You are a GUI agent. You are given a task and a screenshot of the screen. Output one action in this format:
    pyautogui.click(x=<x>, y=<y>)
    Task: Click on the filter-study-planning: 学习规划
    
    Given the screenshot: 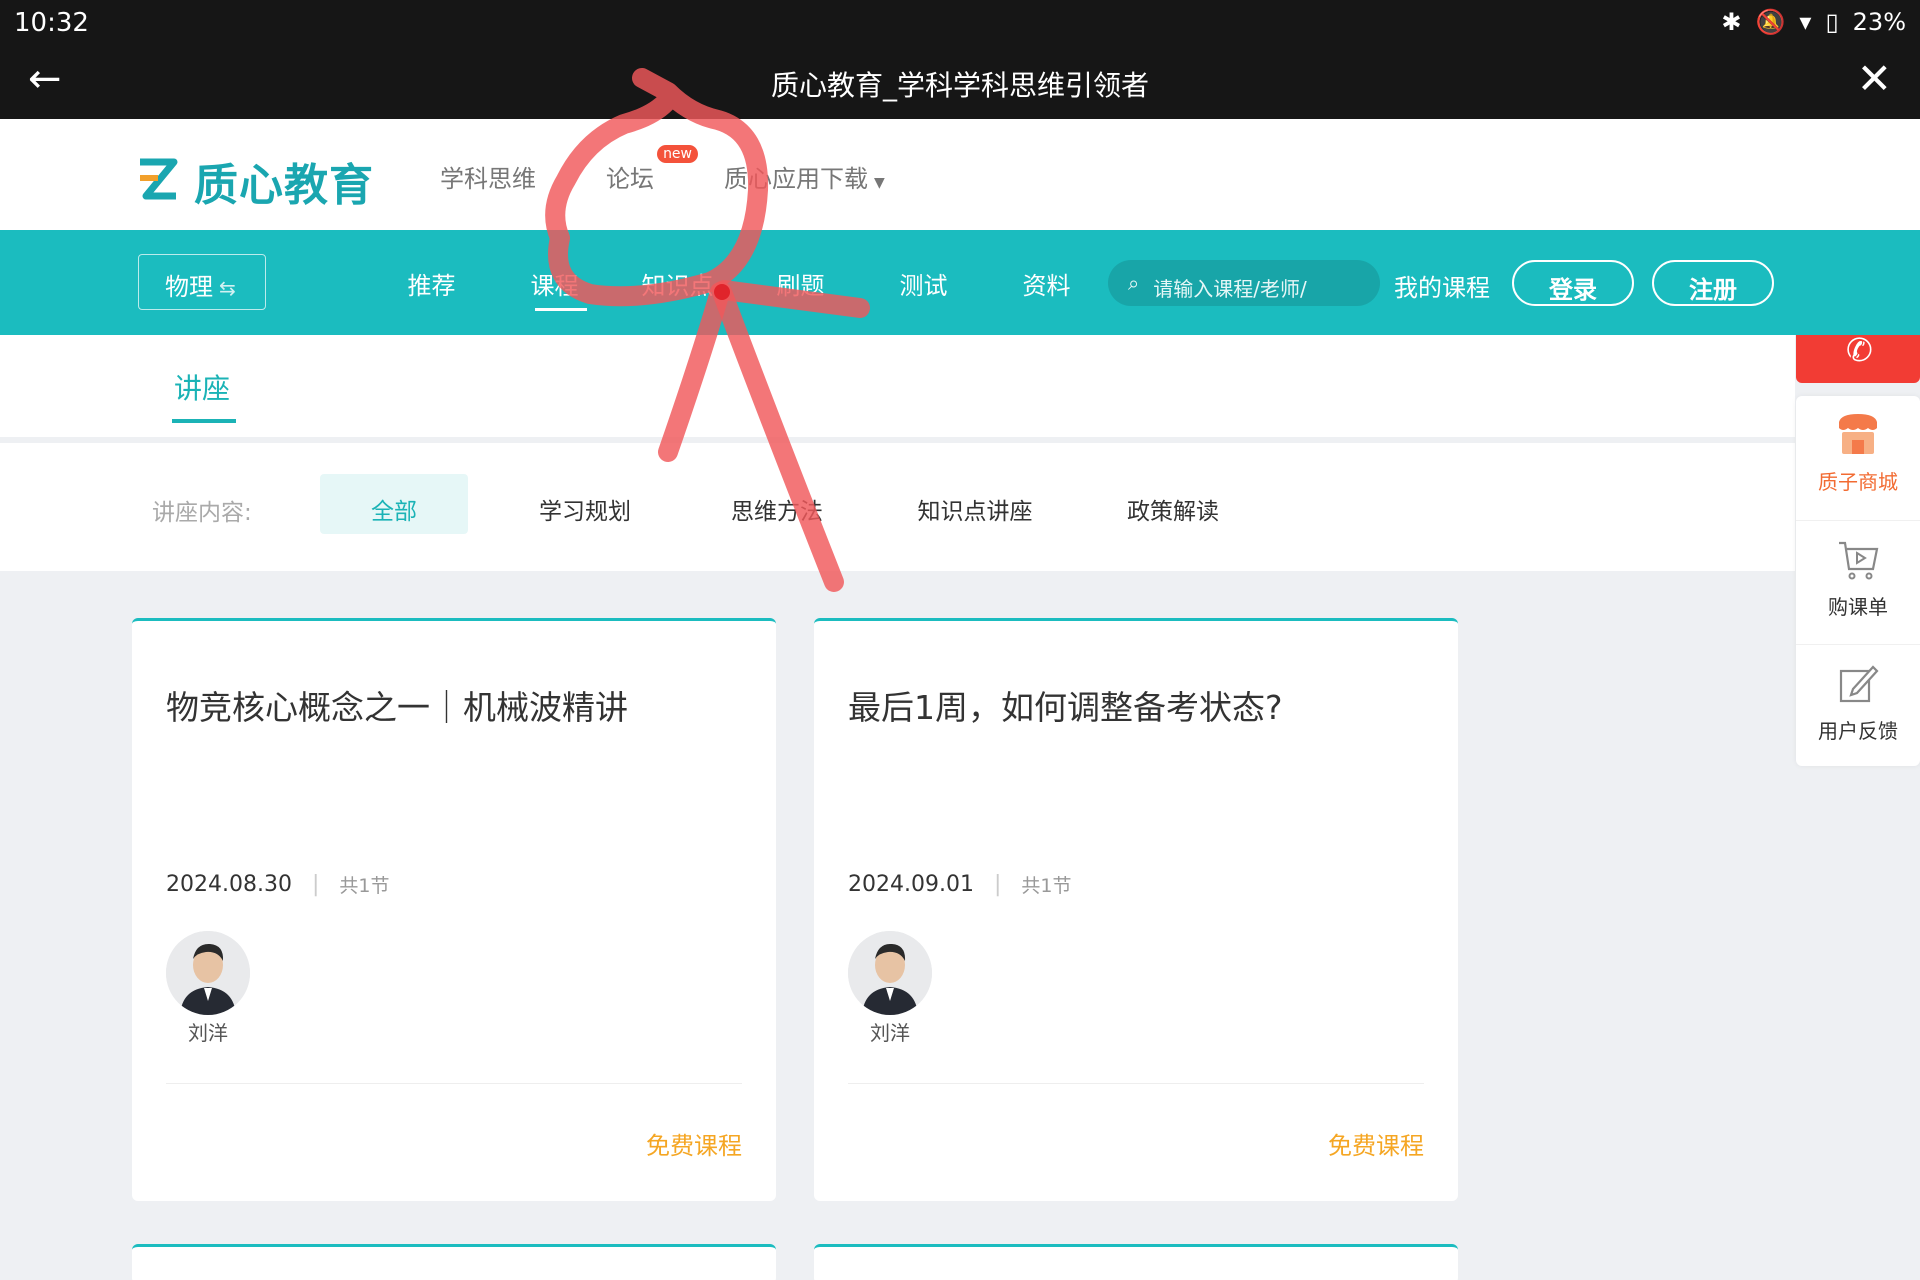 What is the action you would take?
    pyautogui.click(x=585, y=504)
    